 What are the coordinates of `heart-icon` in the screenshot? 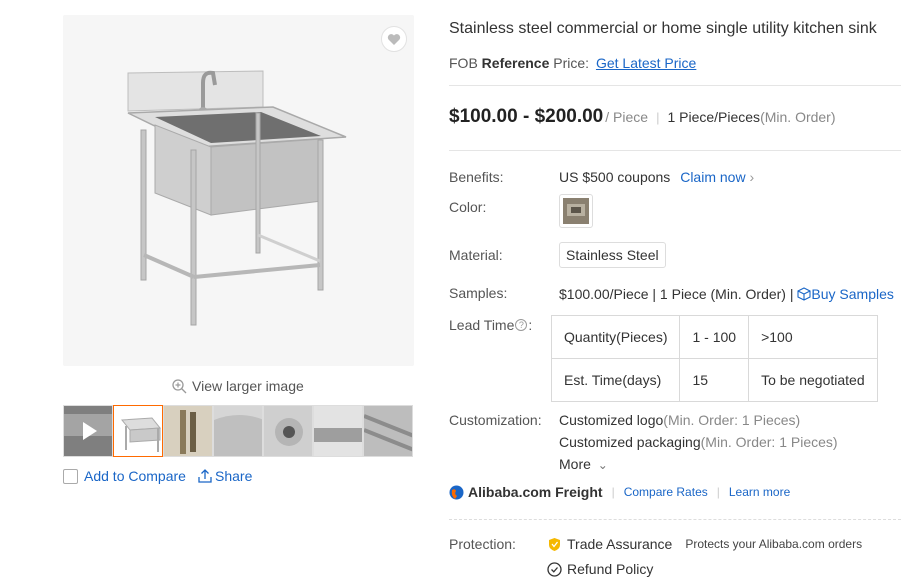 It's located at (394, 39).